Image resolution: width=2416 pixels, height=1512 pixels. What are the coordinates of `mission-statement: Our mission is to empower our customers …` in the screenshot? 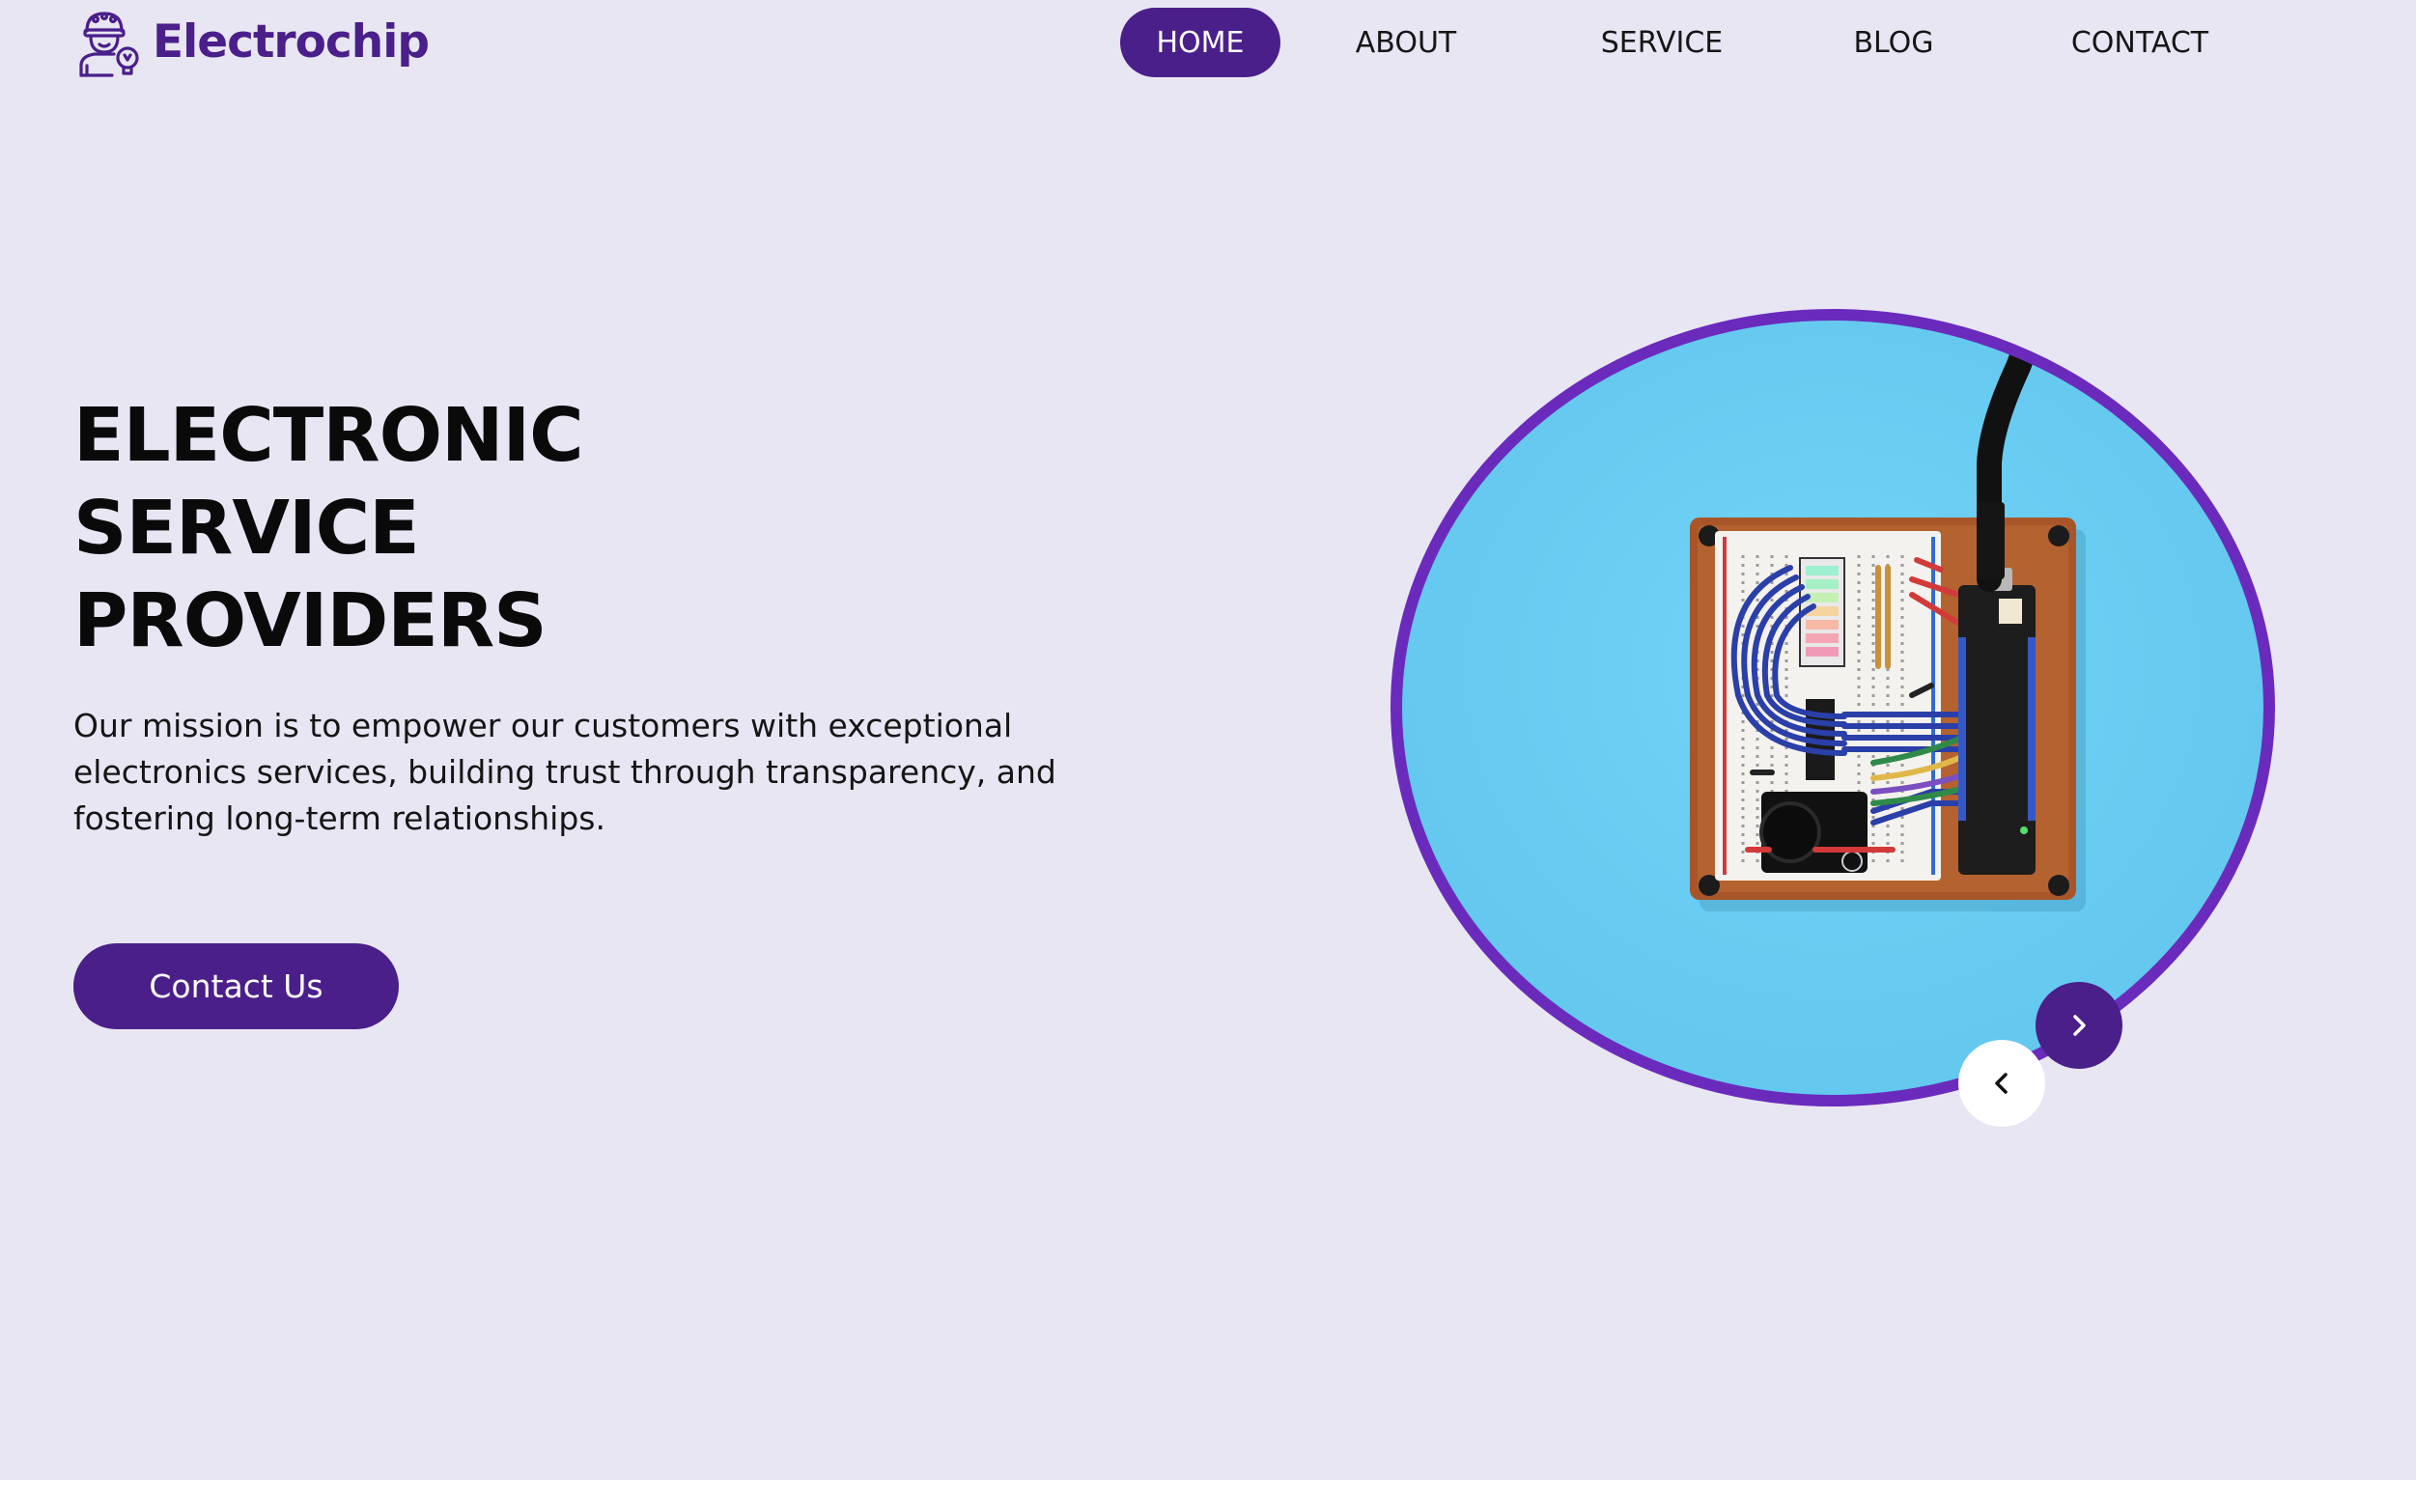 It's located at (564, 772).